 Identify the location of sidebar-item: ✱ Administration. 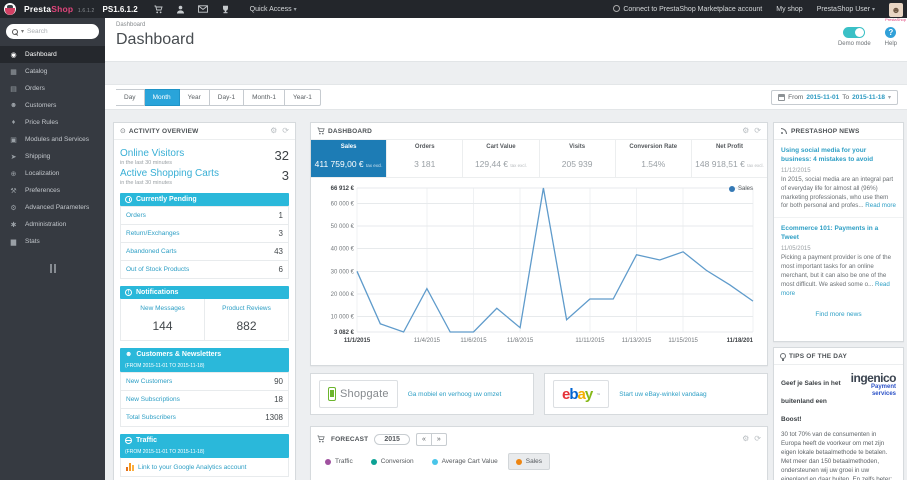
(52, 224).